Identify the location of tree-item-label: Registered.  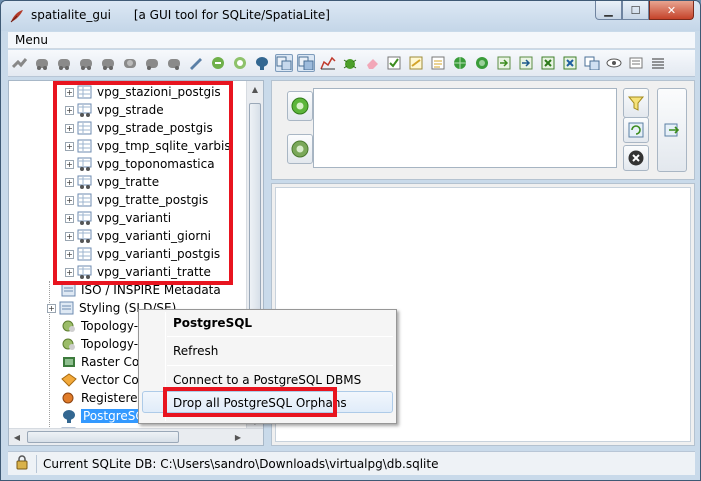
(113, 398).